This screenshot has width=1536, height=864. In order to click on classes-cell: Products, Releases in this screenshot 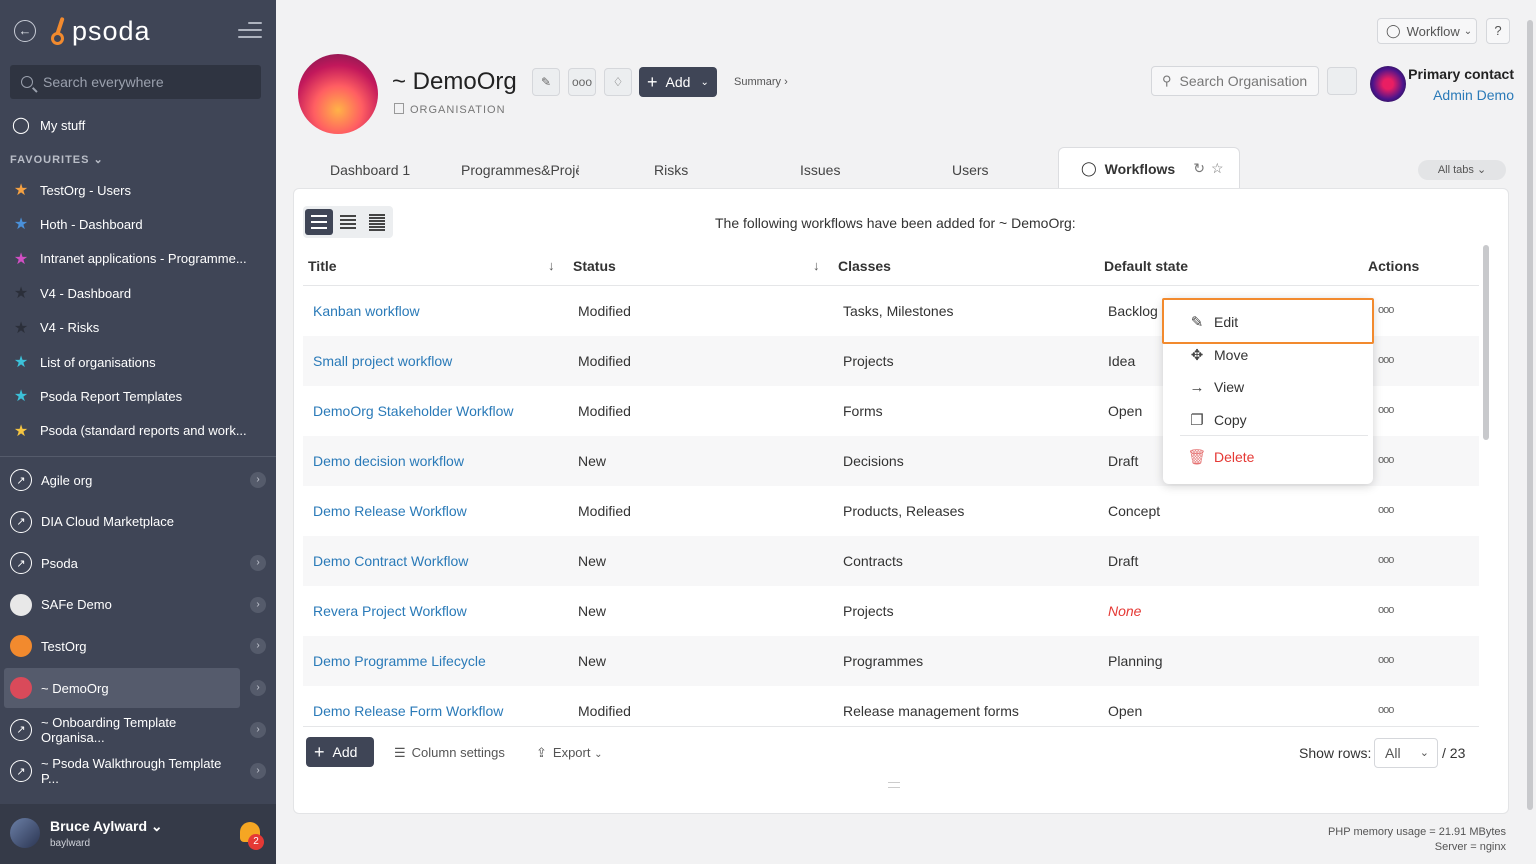, I will do `click(904, 511)`.